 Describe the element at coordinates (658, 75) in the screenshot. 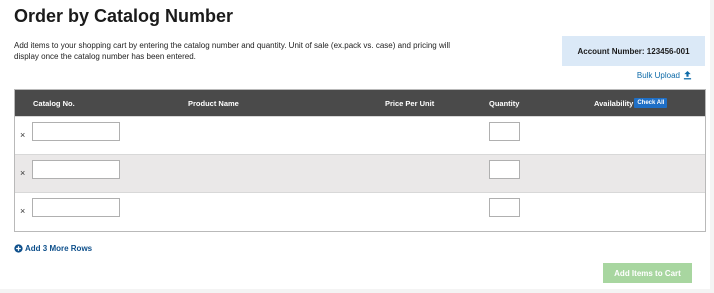

I see `bulk-upload-label: Bulk Upload` at that location.